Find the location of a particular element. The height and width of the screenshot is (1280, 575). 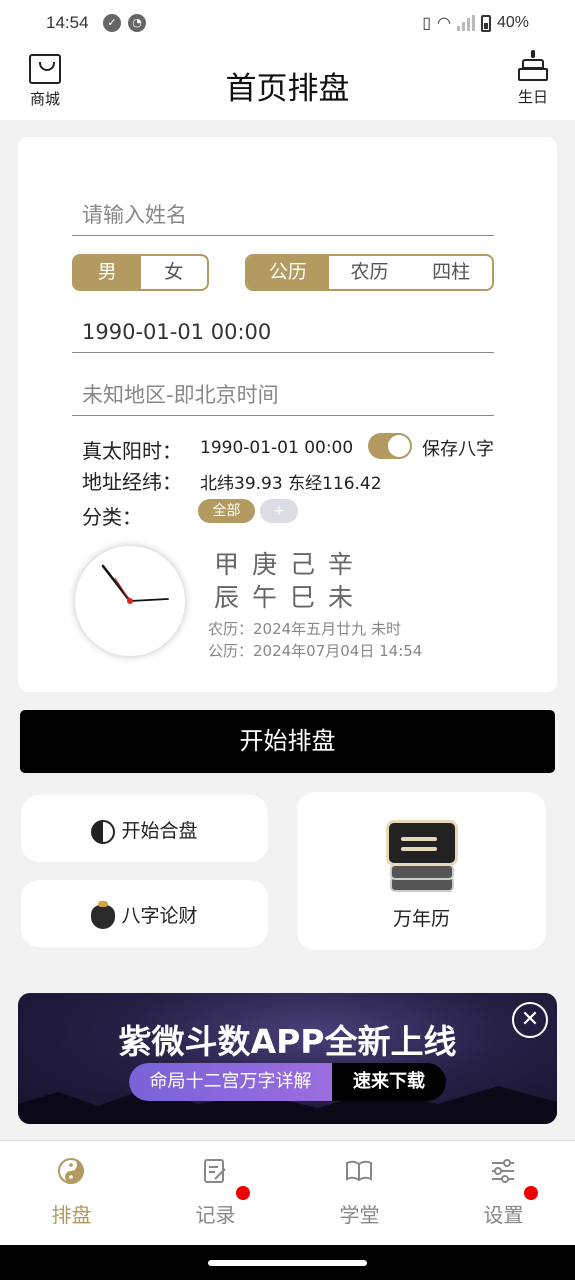

wifi-icon: ◠ is located at coordinates (444, 23).